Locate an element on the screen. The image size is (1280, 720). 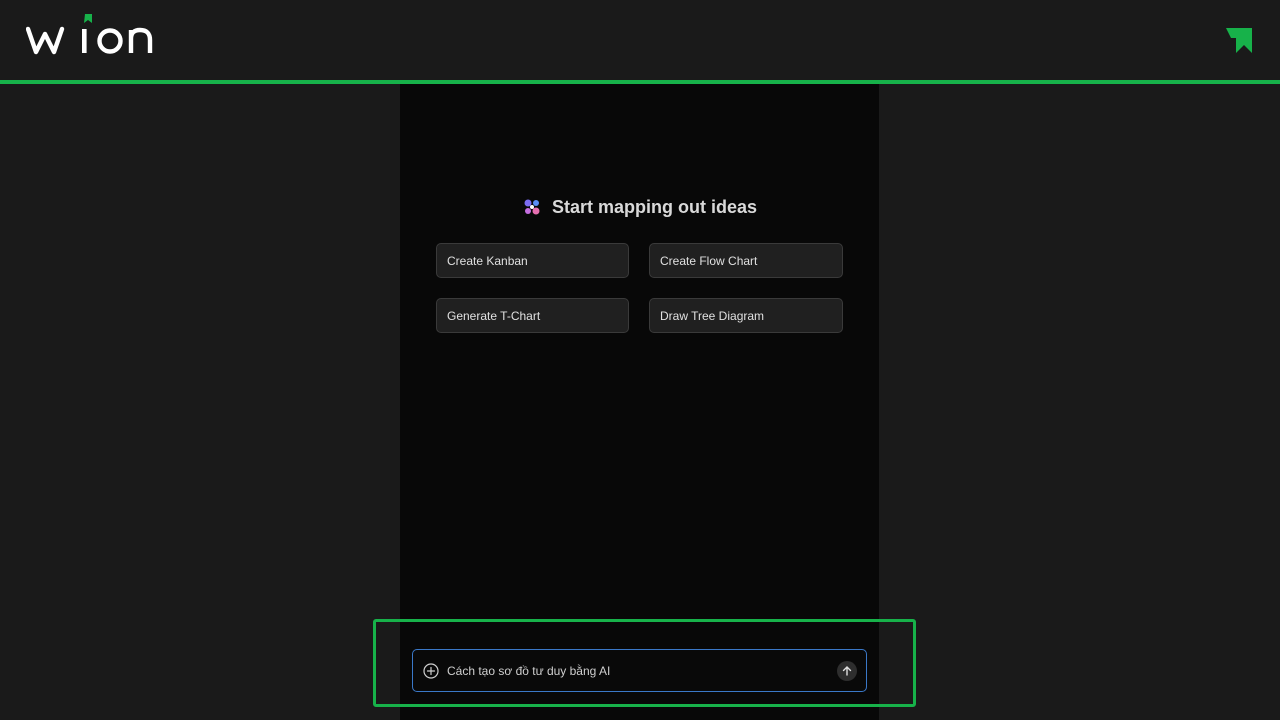
chat-input is located at coordinates (638, 670).